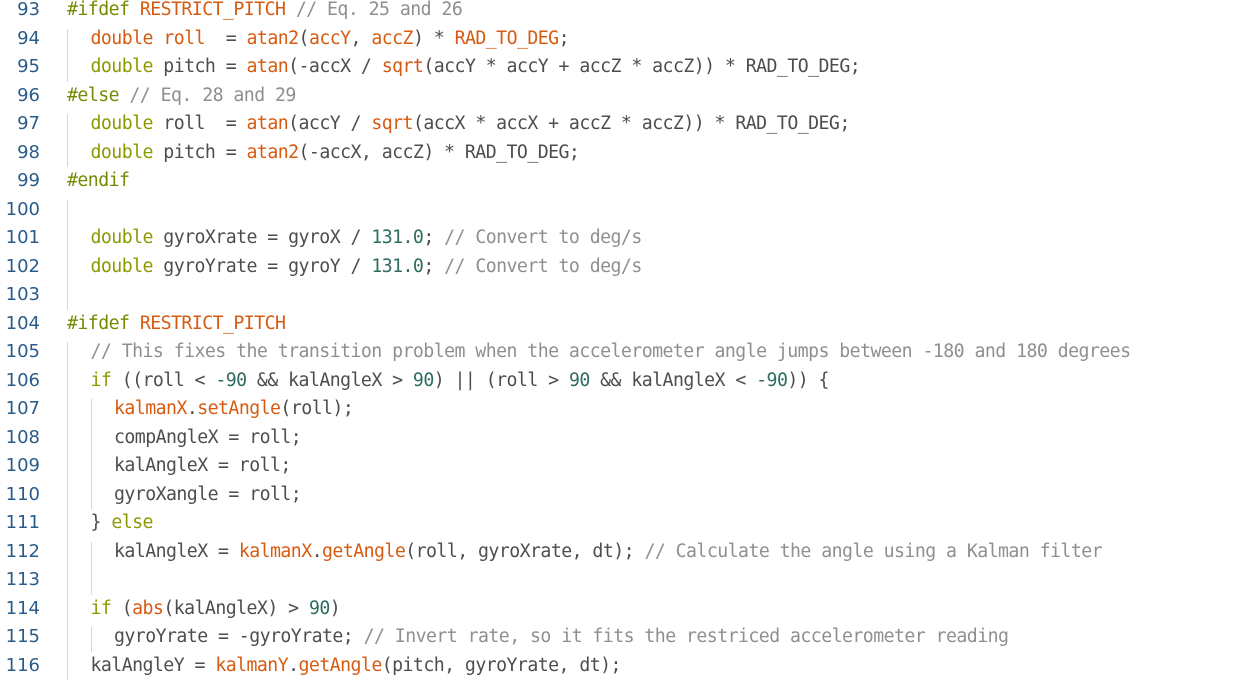 The height and width of the screenshot is (680, 1250). Describe the element at coordinates (122, 523) in the screenshot. I see `code-text: } else` at that location.